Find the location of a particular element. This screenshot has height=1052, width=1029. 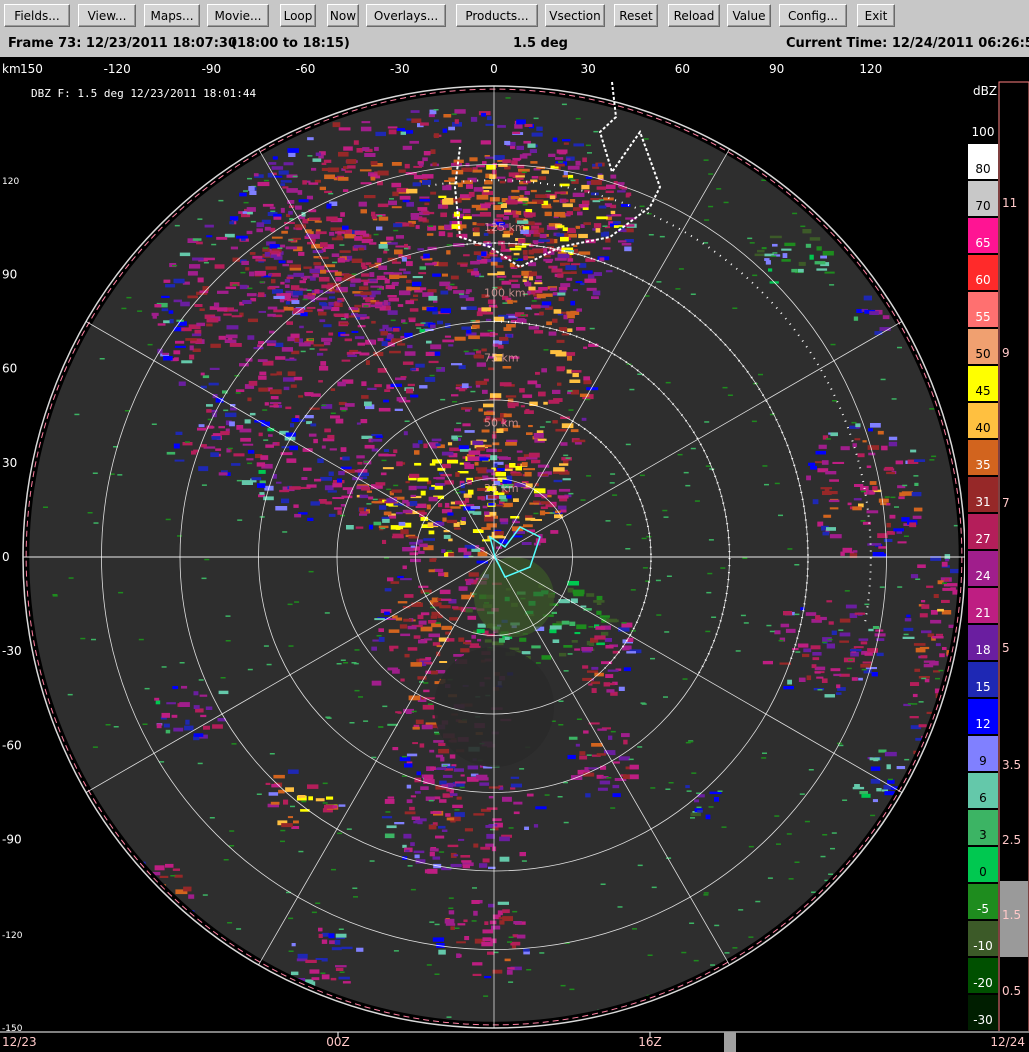

x-tick-label: 120 is located at coordinates (870, 69).